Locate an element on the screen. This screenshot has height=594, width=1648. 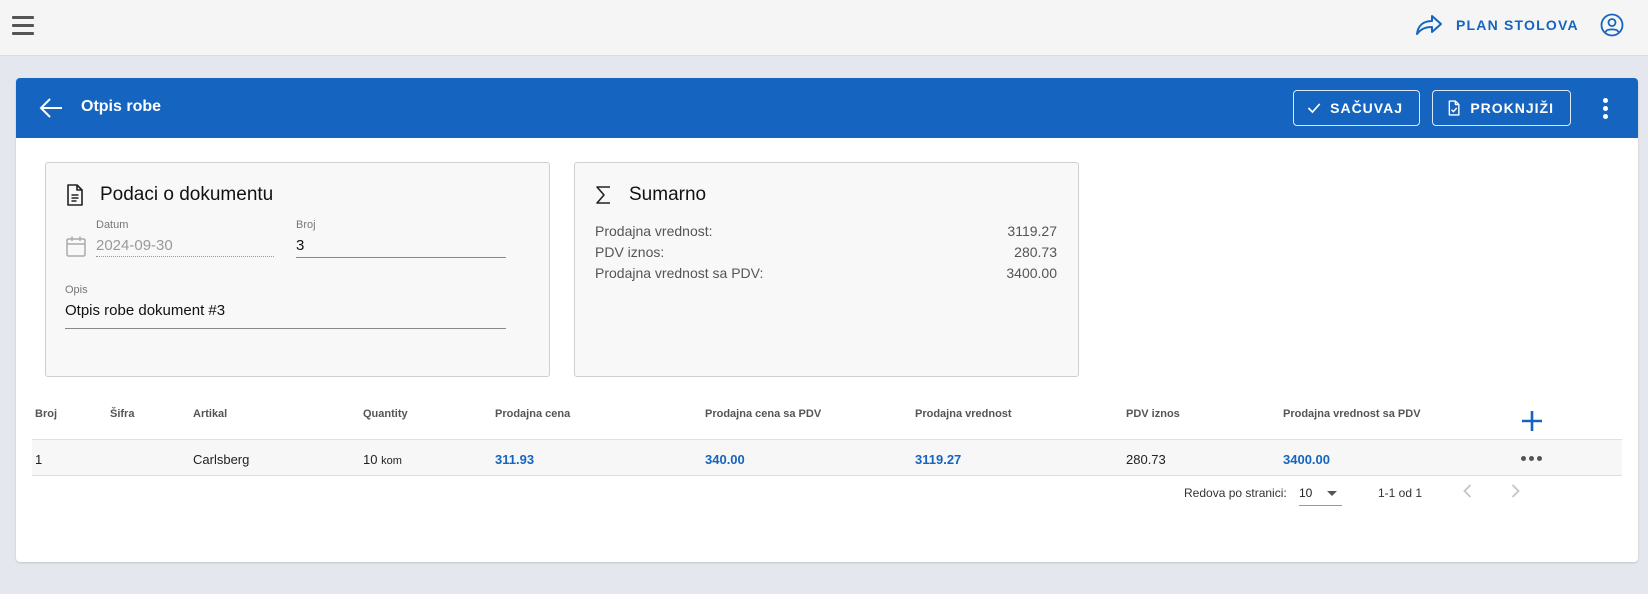
post-button: PROKNJIŽI is located at coordinates (1501, 108).